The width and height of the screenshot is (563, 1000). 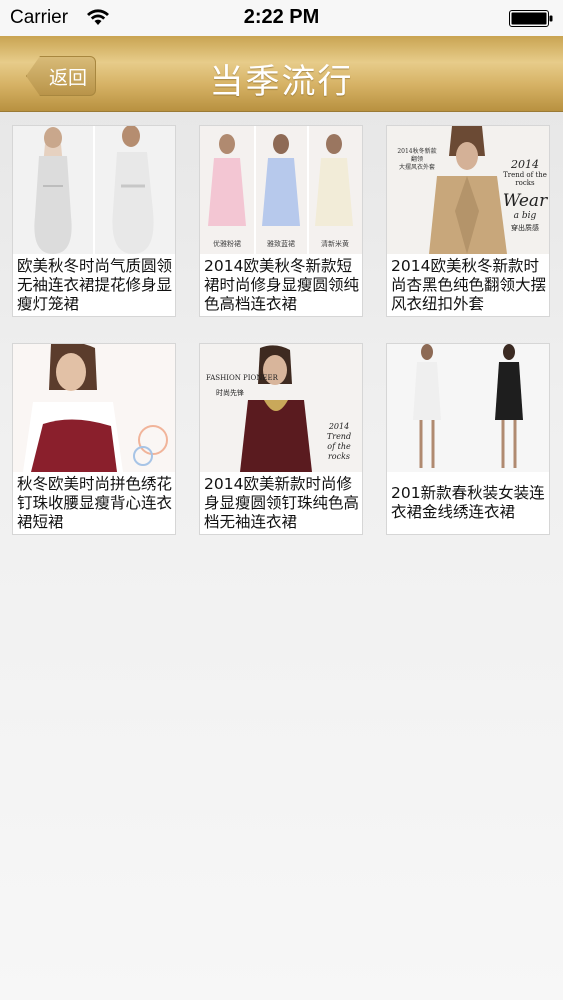 I want to click on battery-full-icon, so click(x=531, y=18).